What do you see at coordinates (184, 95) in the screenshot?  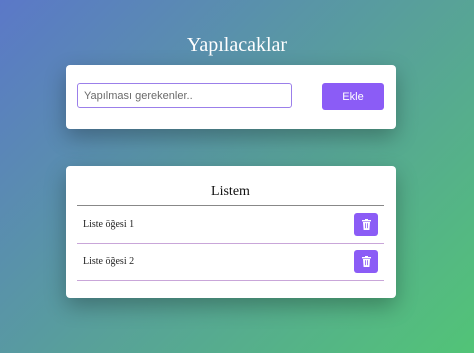 I see `todo-input` at bounding box center [184, 95].